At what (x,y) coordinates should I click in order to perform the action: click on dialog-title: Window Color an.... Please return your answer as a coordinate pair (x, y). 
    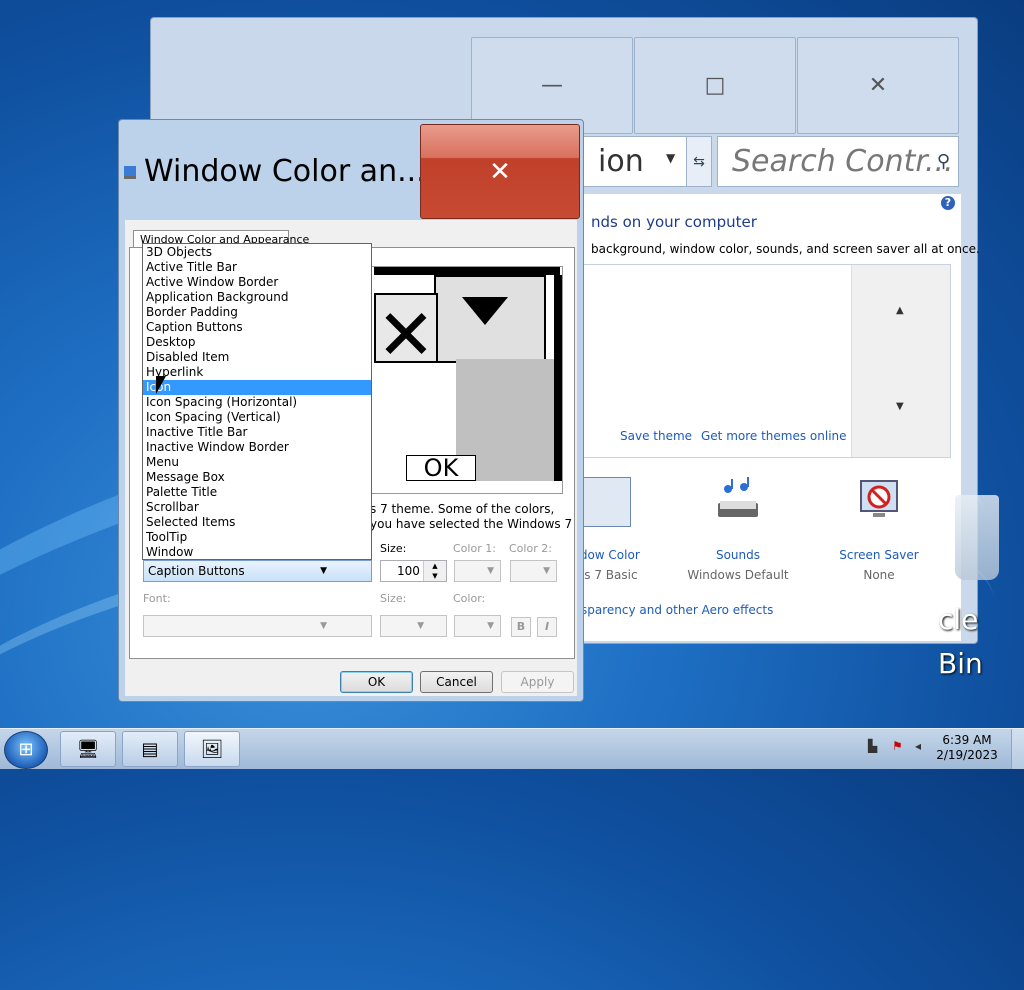
    Looking at the image, I should click on (285, 171).